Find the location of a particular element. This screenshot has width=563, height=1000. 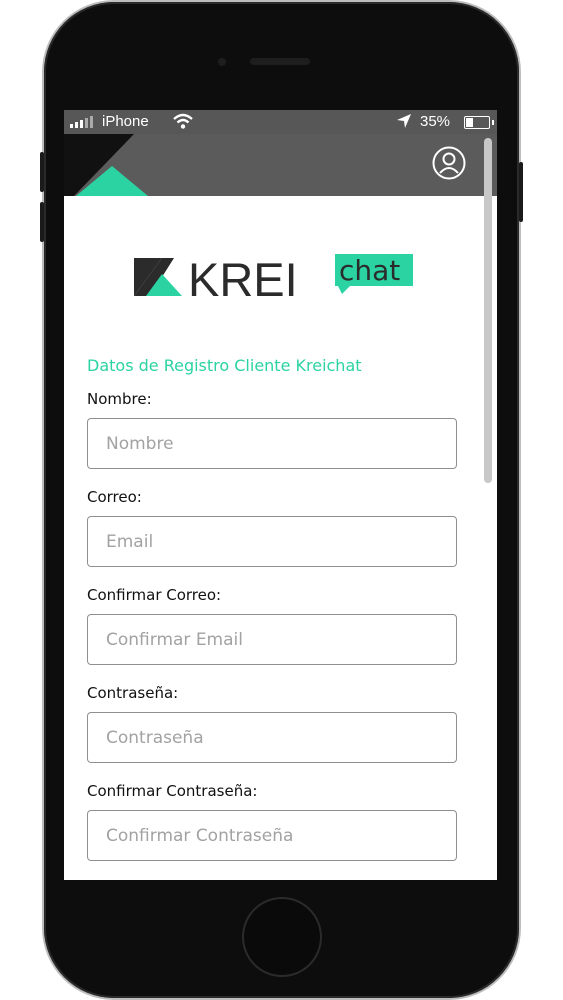

password-input is located at coordinates (272, 737).